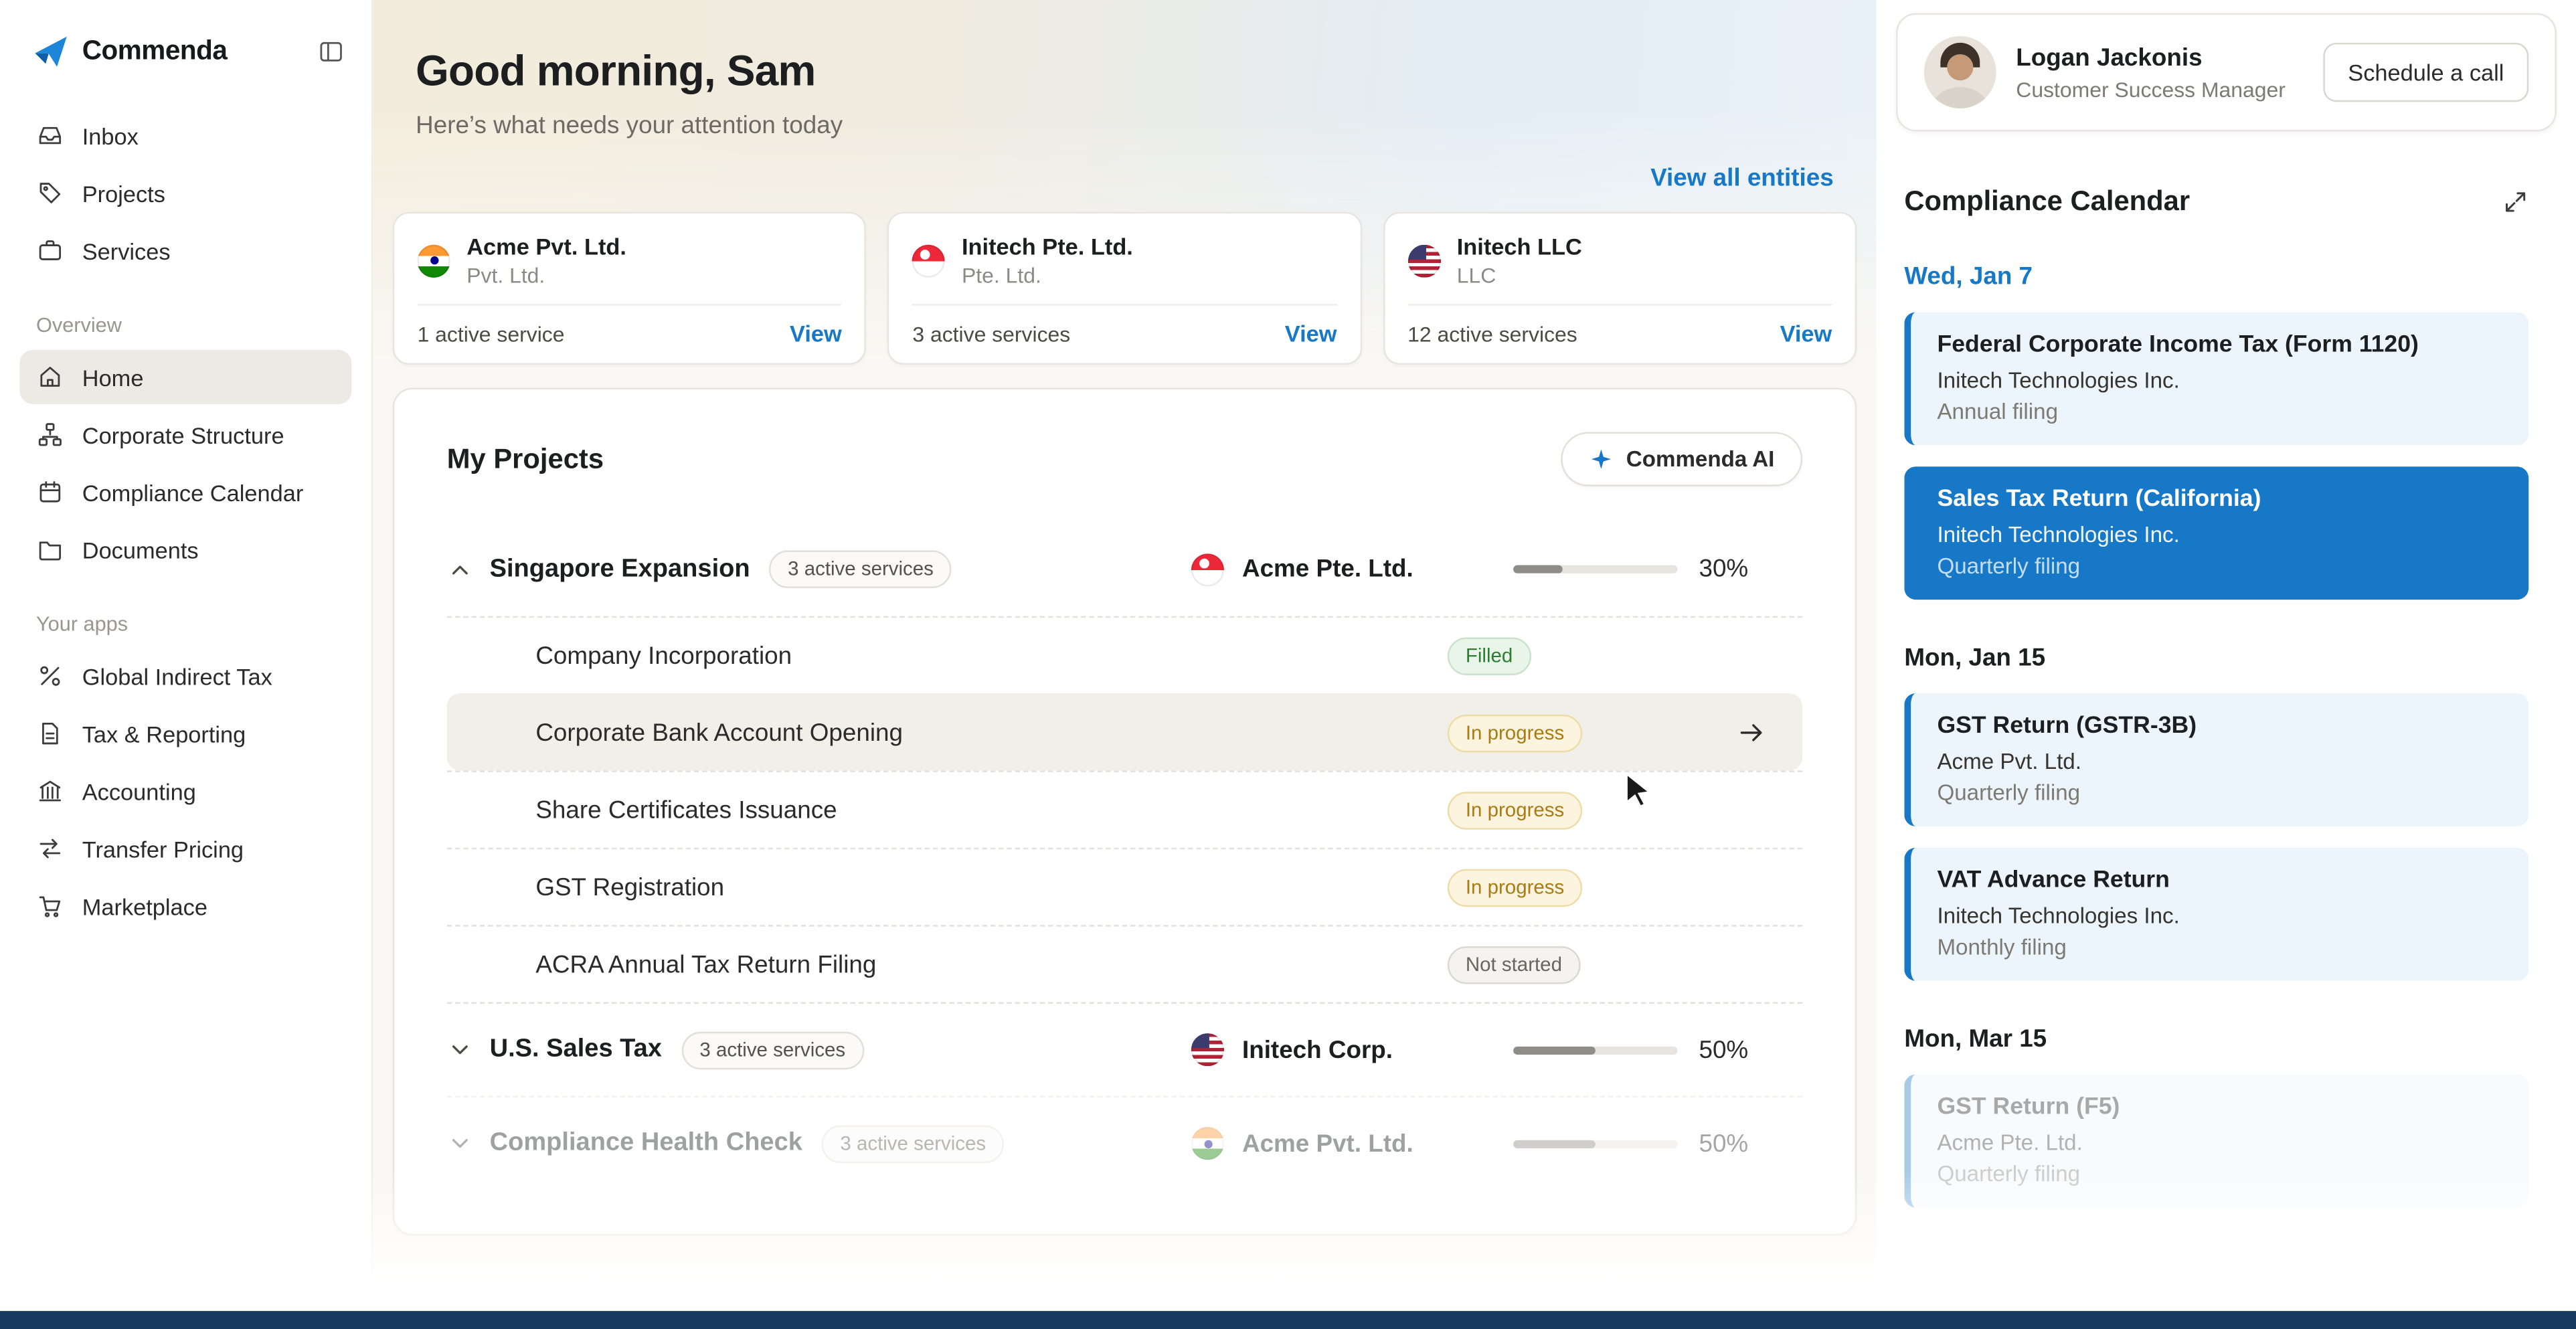 This screenshot has height=1329, width=2576. What do you see at coordinates (139, 791) in the screenshot?
I see `sidebar-item-label: Accounting` at bounding box center [139, 791].